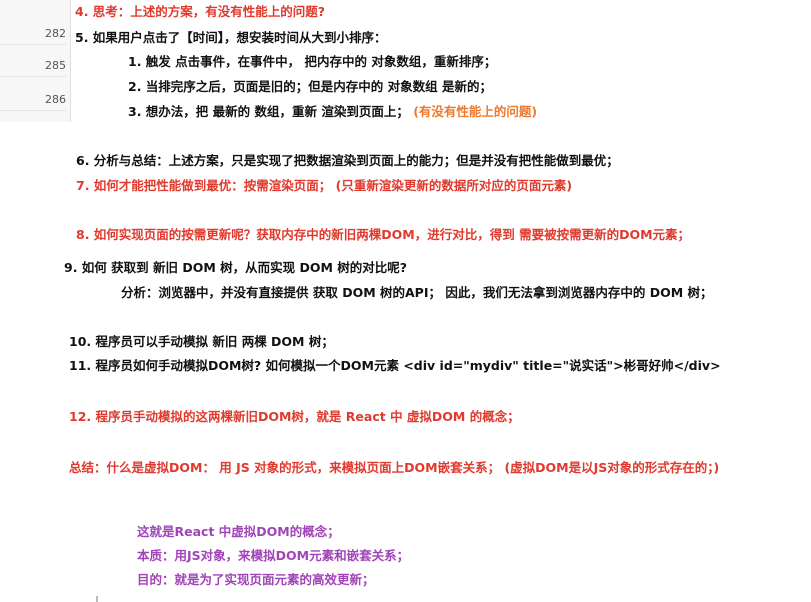  Describe the element at coordinates (33, 66) in the screenshot. I see `line-number: 285` at that location.